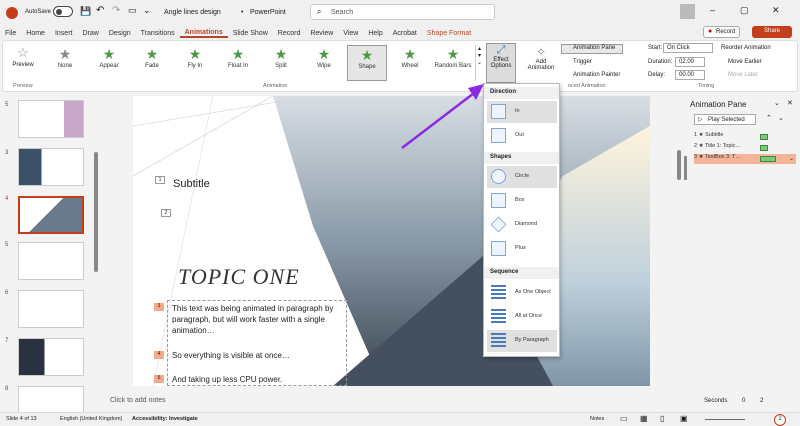 The width and height of the screenshot is (800, 426). Describe the element at coordinates (592, 49) in the screenshot. I see `animation-pane-button: Animation Pane` at that location.